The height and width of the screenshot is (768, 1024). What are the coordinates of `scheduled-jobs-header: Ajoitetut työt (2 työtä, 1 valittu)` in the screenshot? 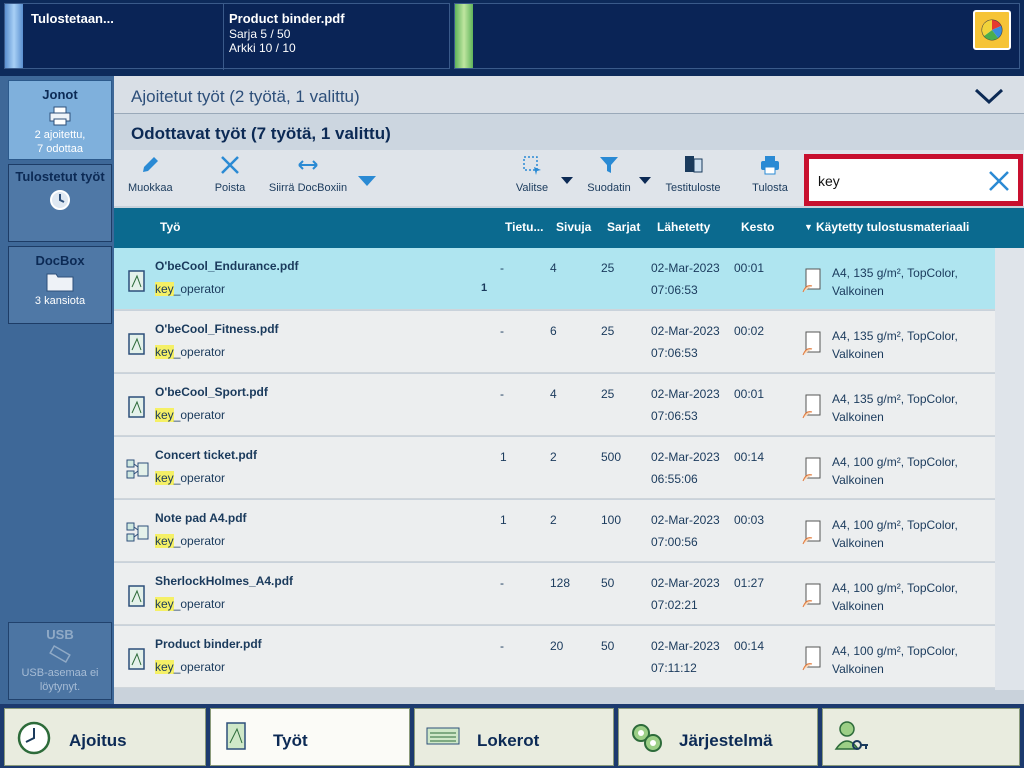 It's located at (569, 95).